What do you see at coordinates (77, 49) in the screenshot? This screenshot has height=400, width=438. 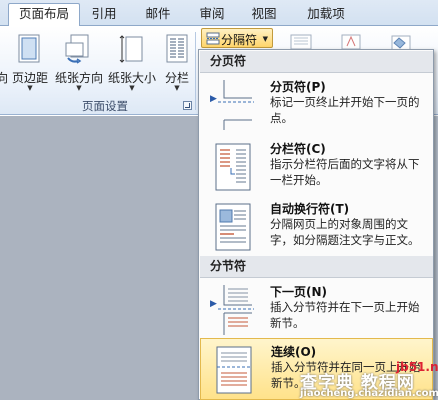 I see `orientation-icon` at bounding box center [77, 49].